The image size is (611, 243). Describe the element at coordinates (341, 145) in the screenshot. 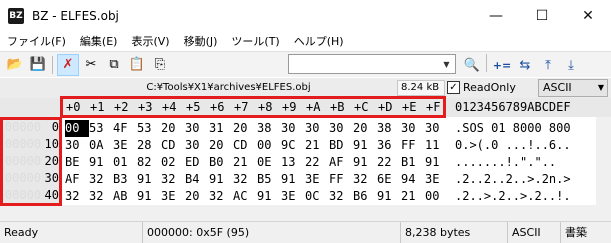

I see `hex-byte: BD` at that location.